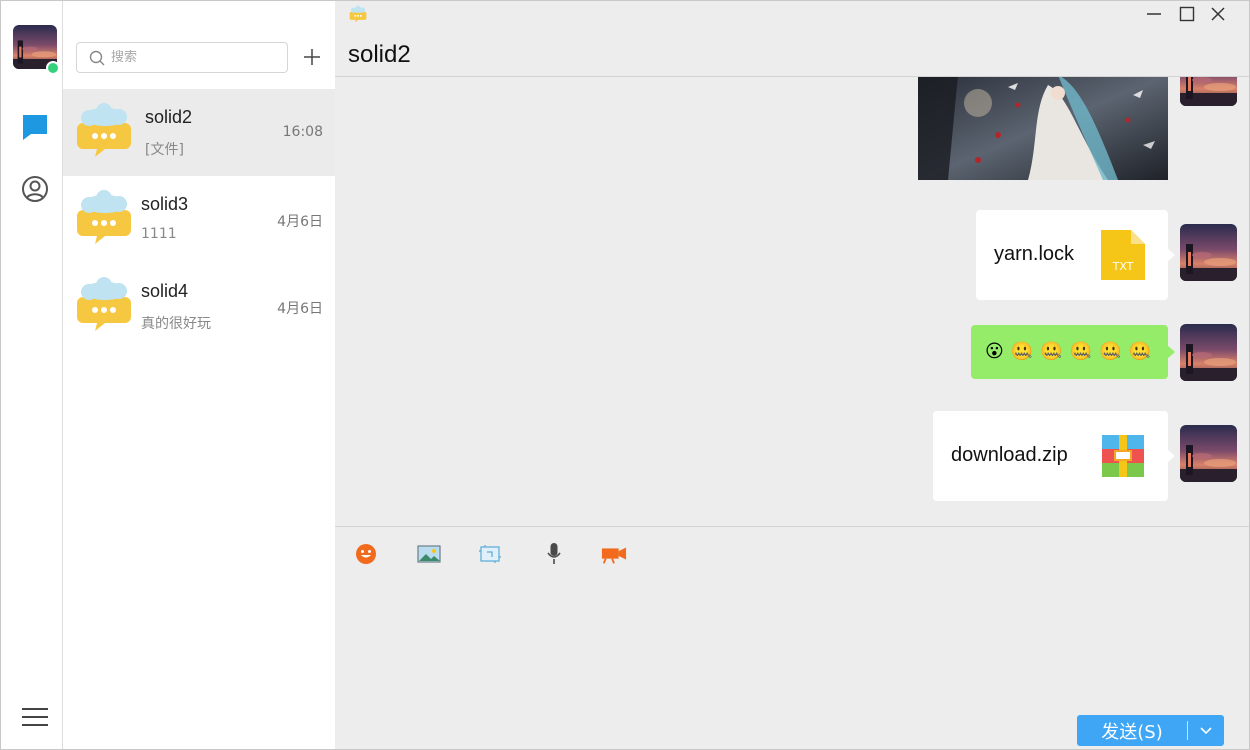 This screenshot has height=750, width=1250. I want to click on conversation-preview: [文件], so click(164, 150).